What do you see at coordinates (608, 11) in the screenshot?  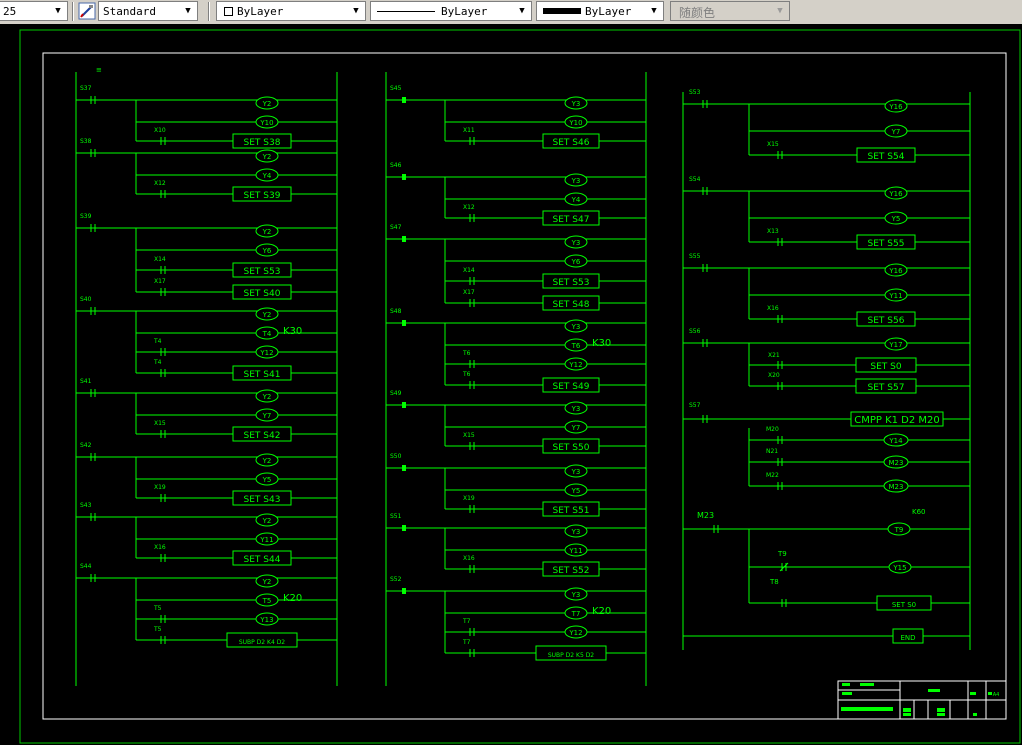 I see `lineweight-value: ByLayer` at bounding box center [608, 11].